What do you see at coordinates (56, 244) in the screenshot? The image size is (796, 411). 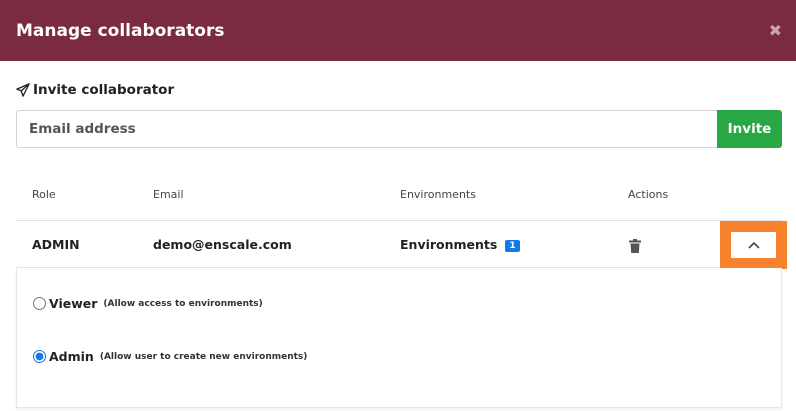 I see `row-role: ADMIN` at bounding box center [56, 244].